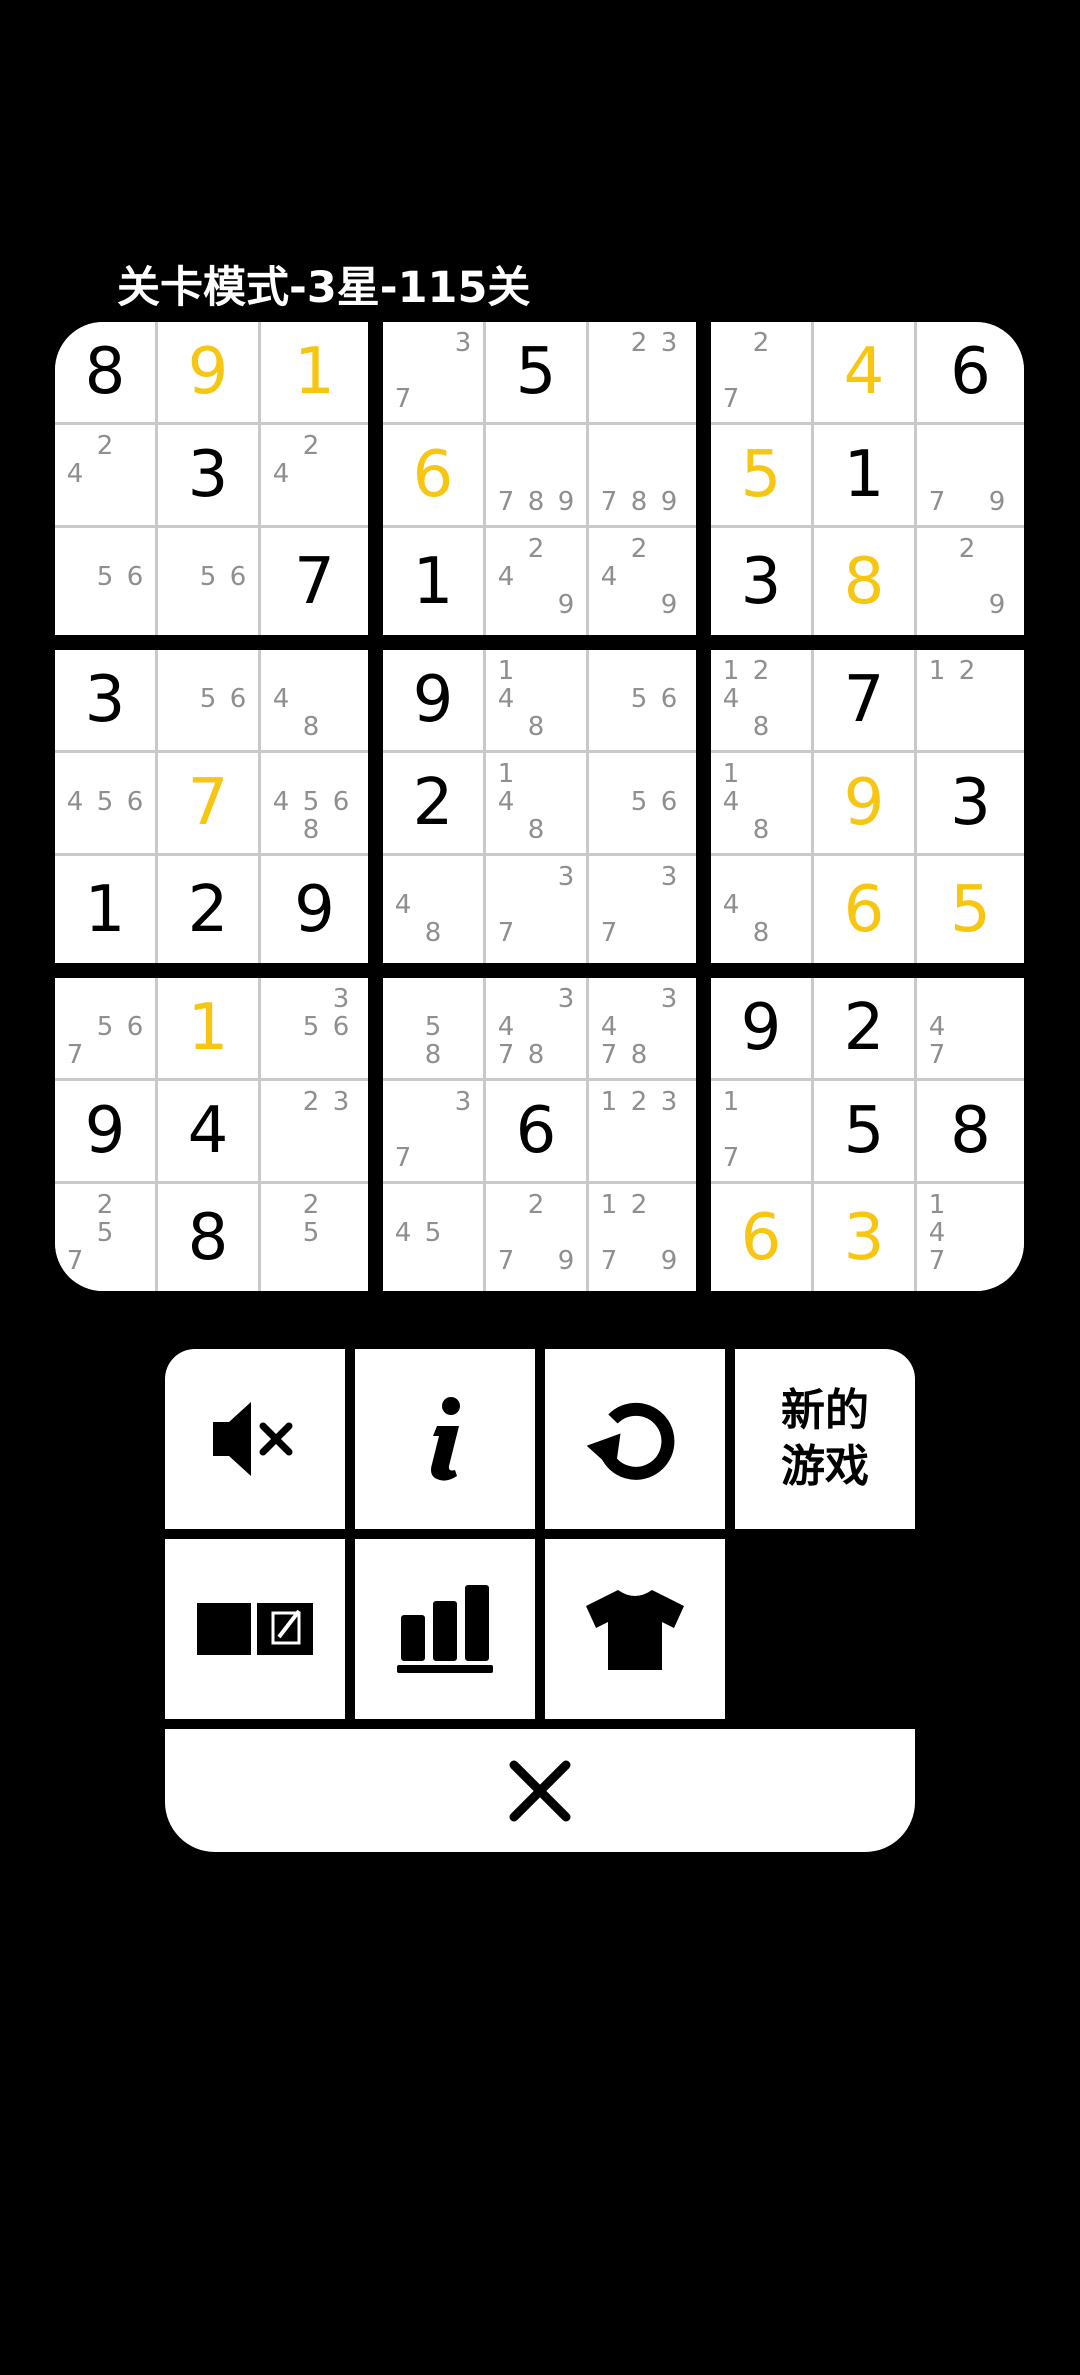 The width and height of the screenshot is (1080, 2375). I want to click on sudoku-cell: 123, so click(642, 1131).